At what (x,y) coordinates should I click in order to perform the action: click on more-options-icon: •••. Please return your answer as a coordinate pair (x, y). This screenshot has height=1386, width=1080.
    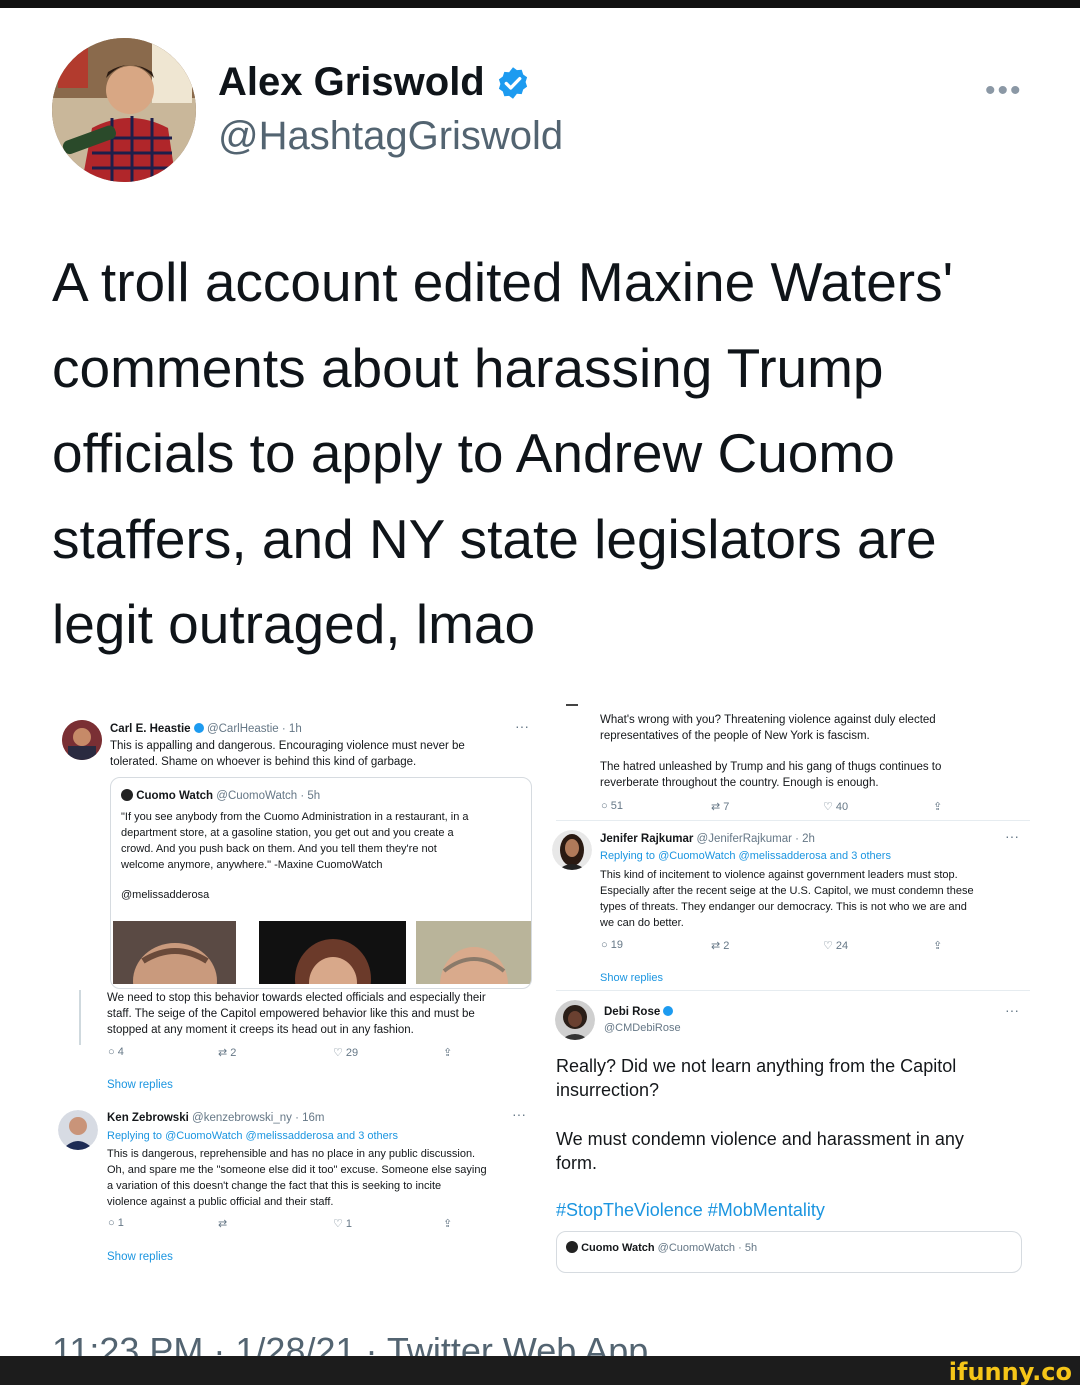
    Looking at the image, I should click on (1004, 91).